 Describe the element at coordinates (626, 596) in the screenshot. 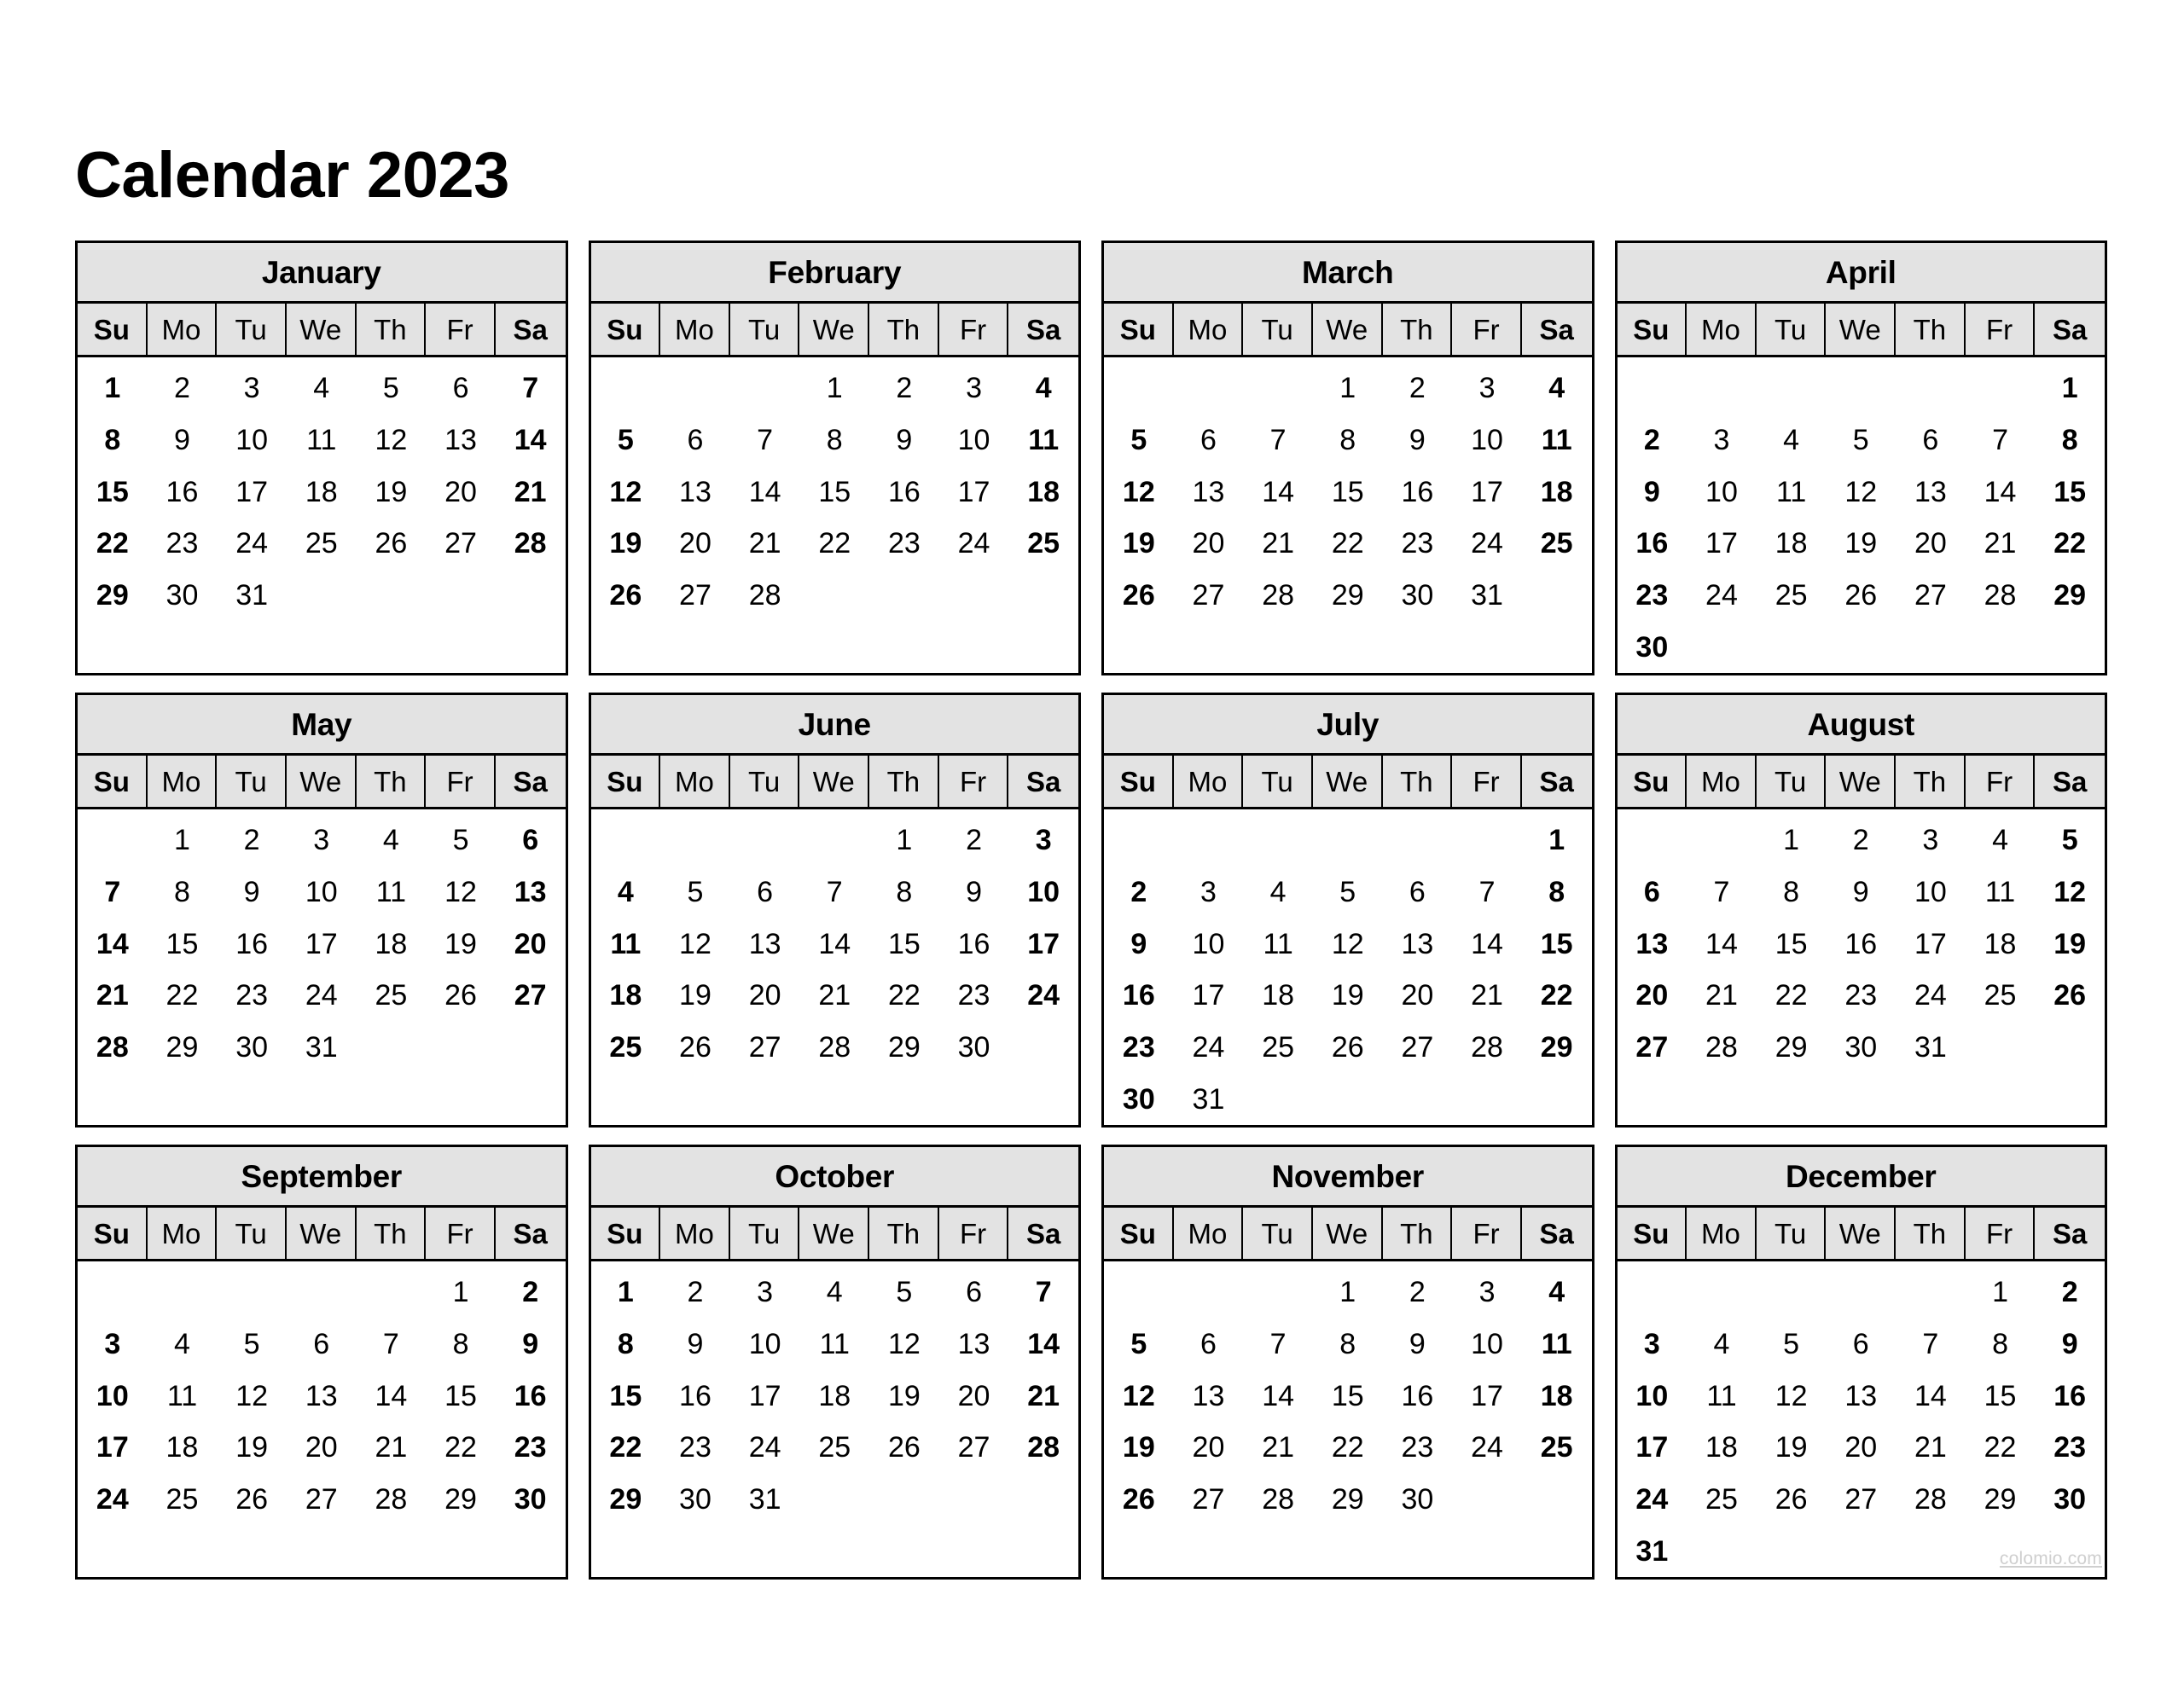

I see `day-cell: 26` at that location.